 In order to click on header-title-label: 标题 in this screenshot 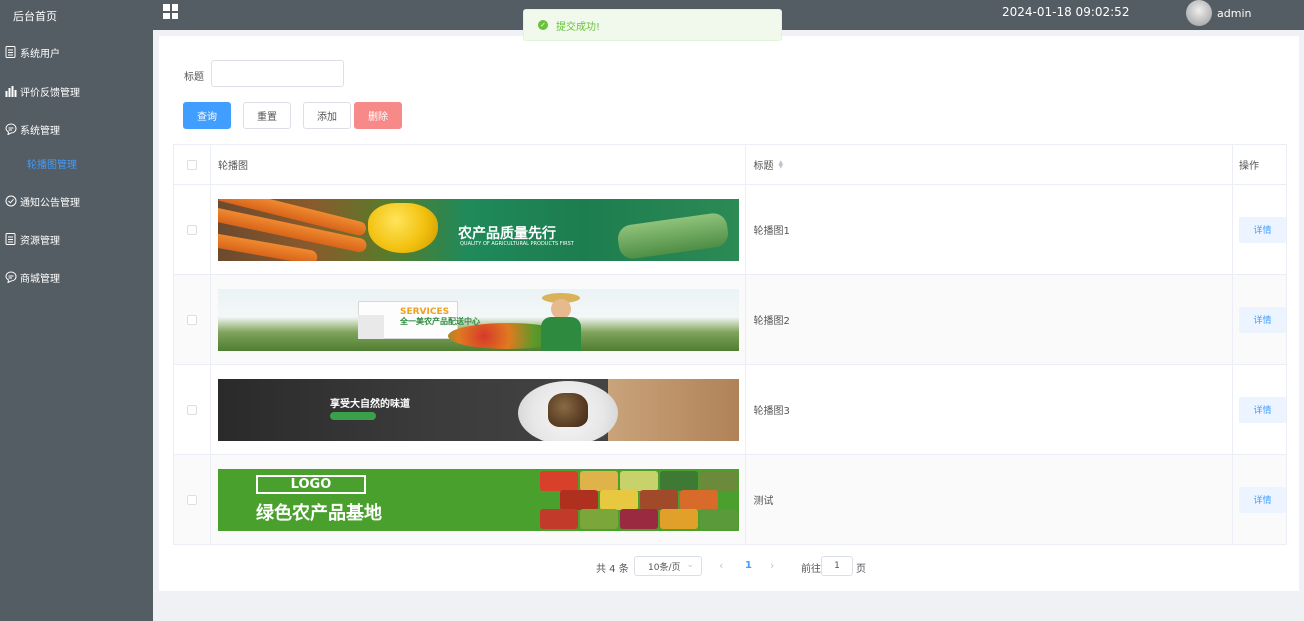, I will do `click(763, 166)`.